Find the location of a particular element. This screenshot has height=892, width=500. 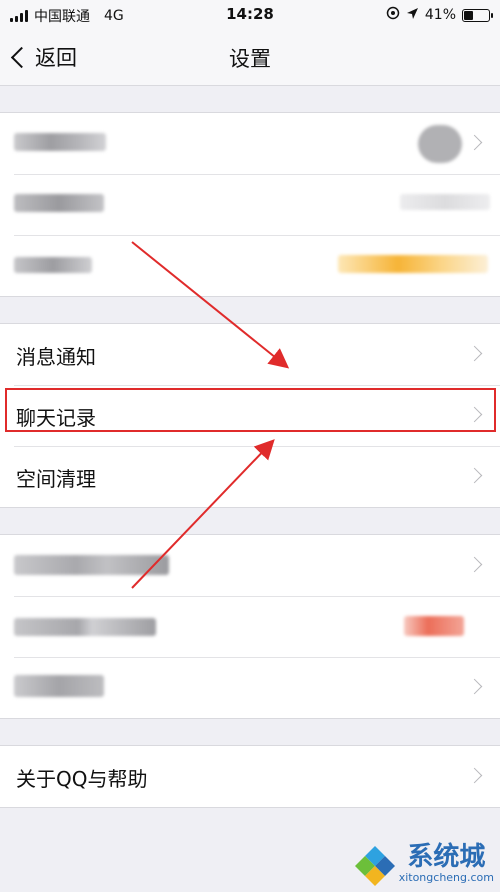

windows-logo-icon is located at coordinates (374, 865).